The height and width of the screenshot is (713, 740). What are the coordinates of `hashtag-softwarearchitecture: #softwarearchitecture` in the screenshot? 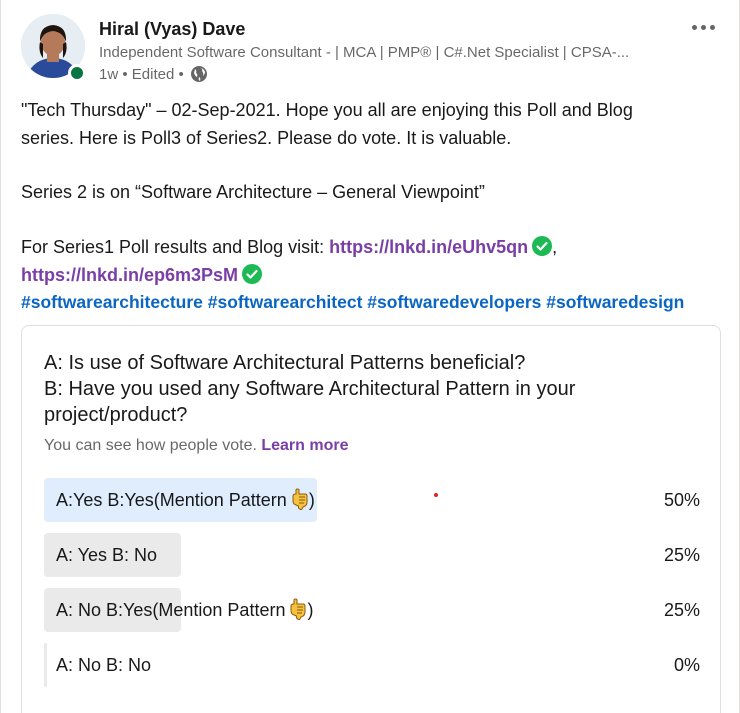 It's located at (112, 302).